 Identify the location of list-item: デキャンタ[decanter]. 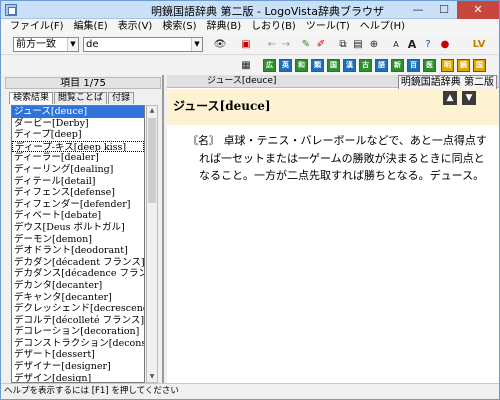
(78, 298).